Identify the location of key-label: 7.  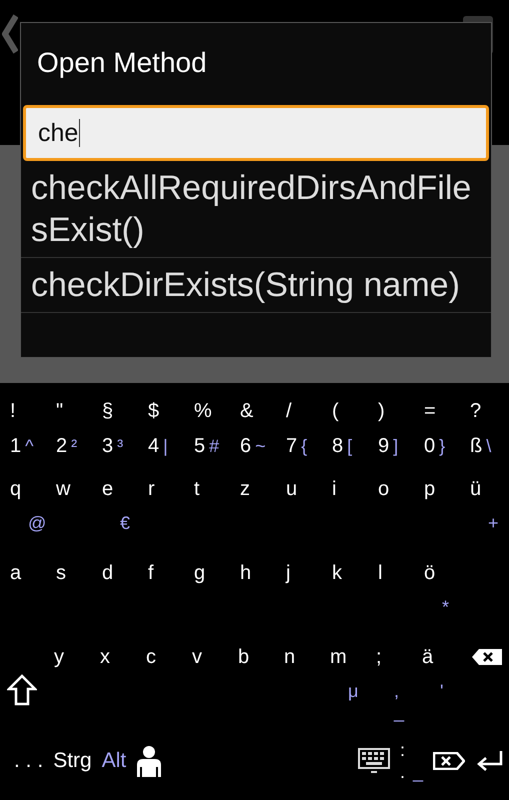
(292, 446).